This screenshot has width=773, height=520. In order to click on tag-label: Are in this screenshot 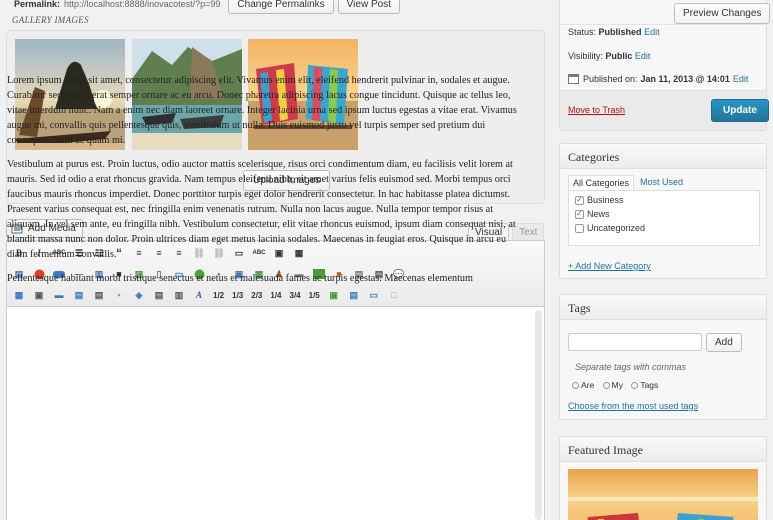, I will do `click(588, 385)`.